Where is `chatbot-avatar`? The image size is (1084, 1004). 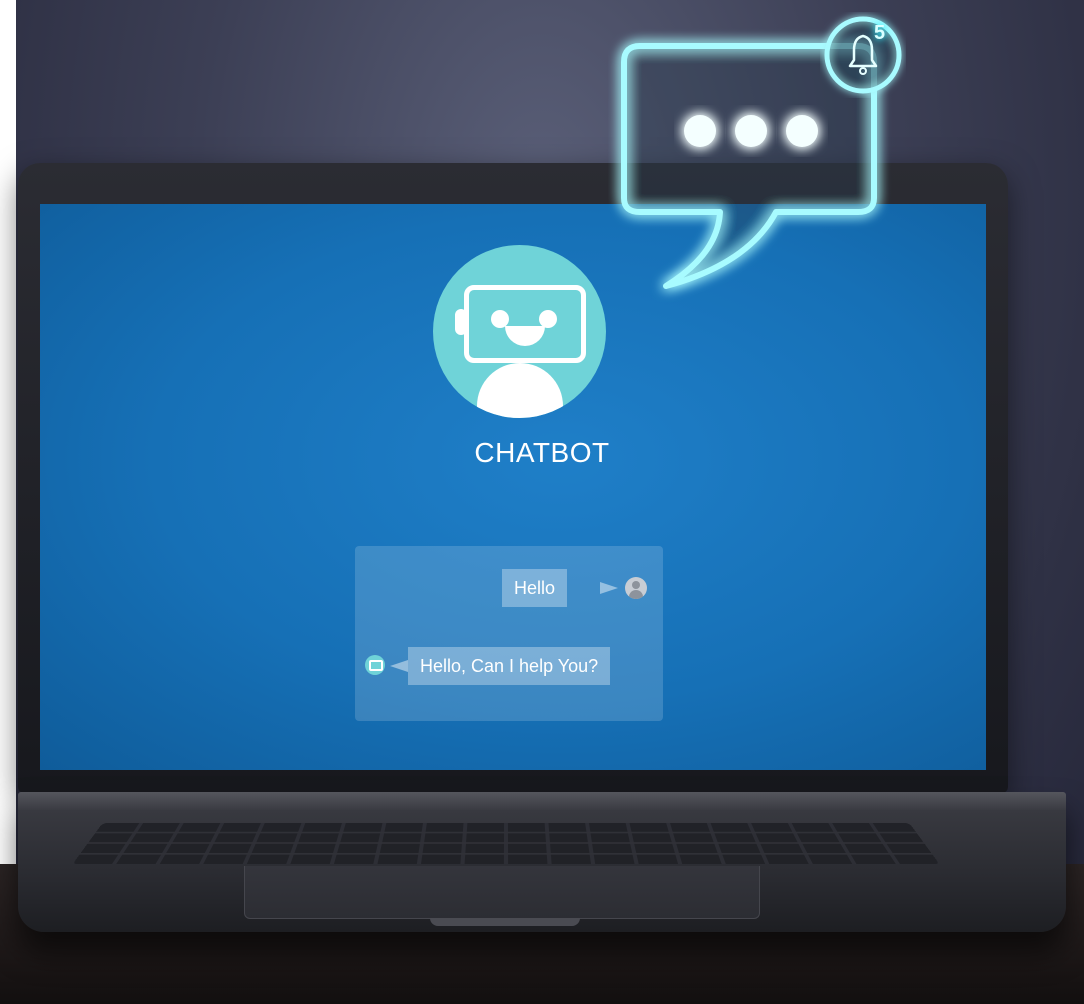
chatbot-avatar is located at coordinates (519, 331).